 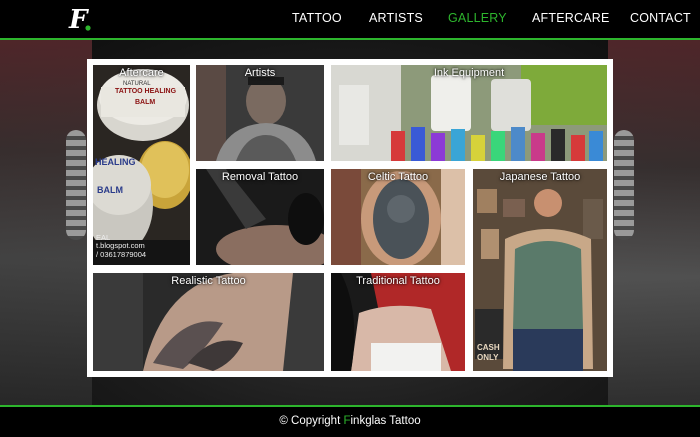 What do you see at coordinates (260, 177) in the screenshot?
I see `tile-caption: Removal Tattoo` at bounding box center [260, 177].